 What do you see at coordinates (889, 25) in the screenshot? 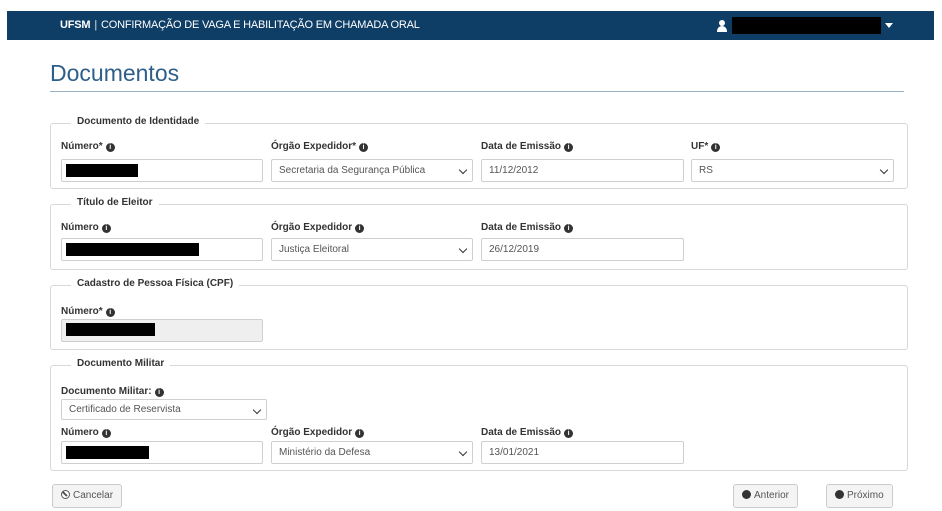
I see `caret-down-icon` at bounding box center [889, 25].